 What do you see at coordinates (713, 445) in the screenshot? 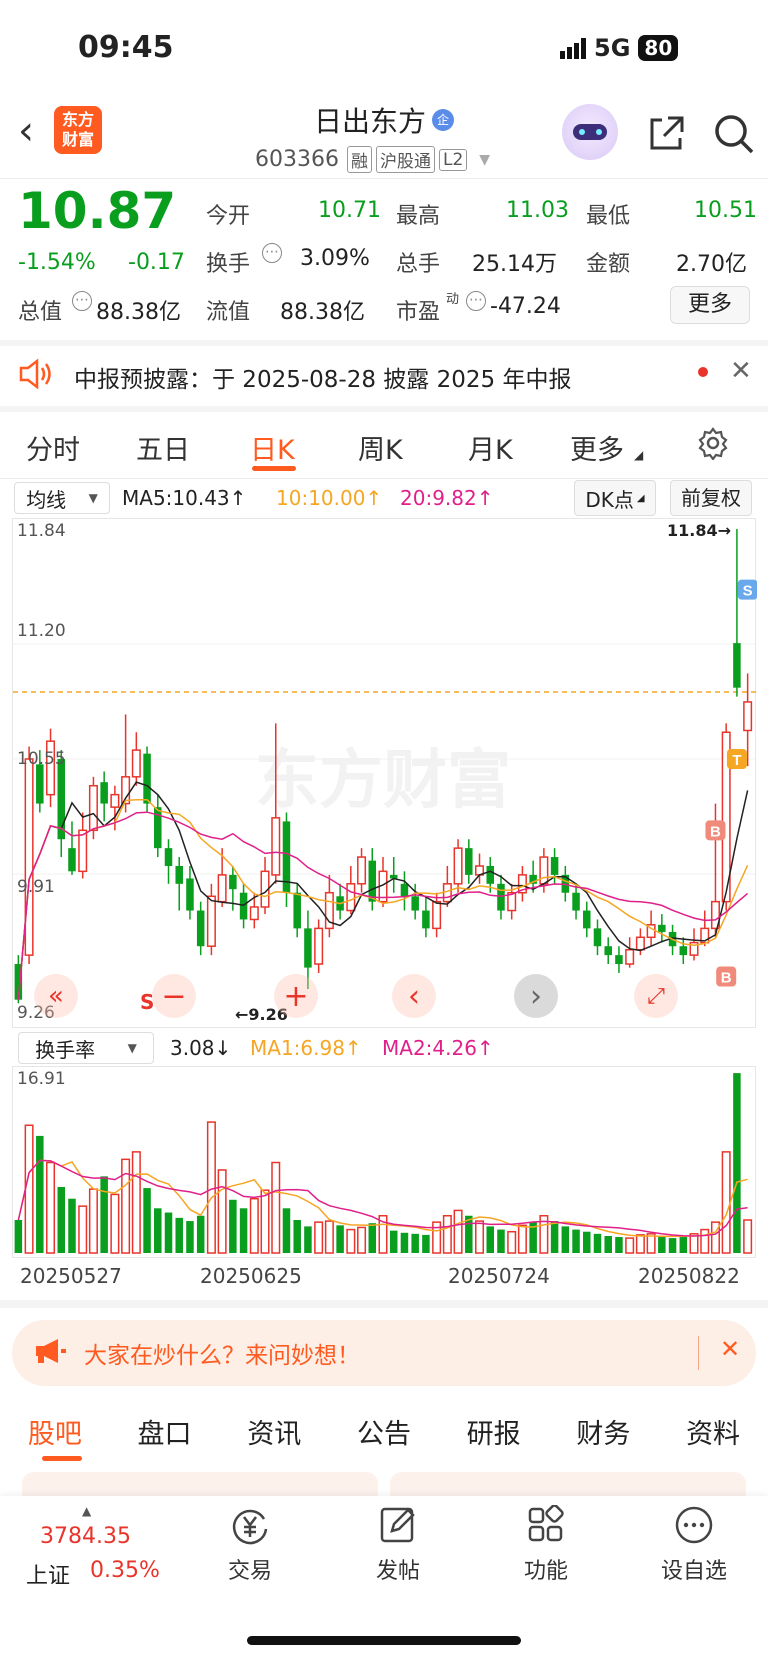
I see `settings-gear-icon` at bounding box center [713, 445].